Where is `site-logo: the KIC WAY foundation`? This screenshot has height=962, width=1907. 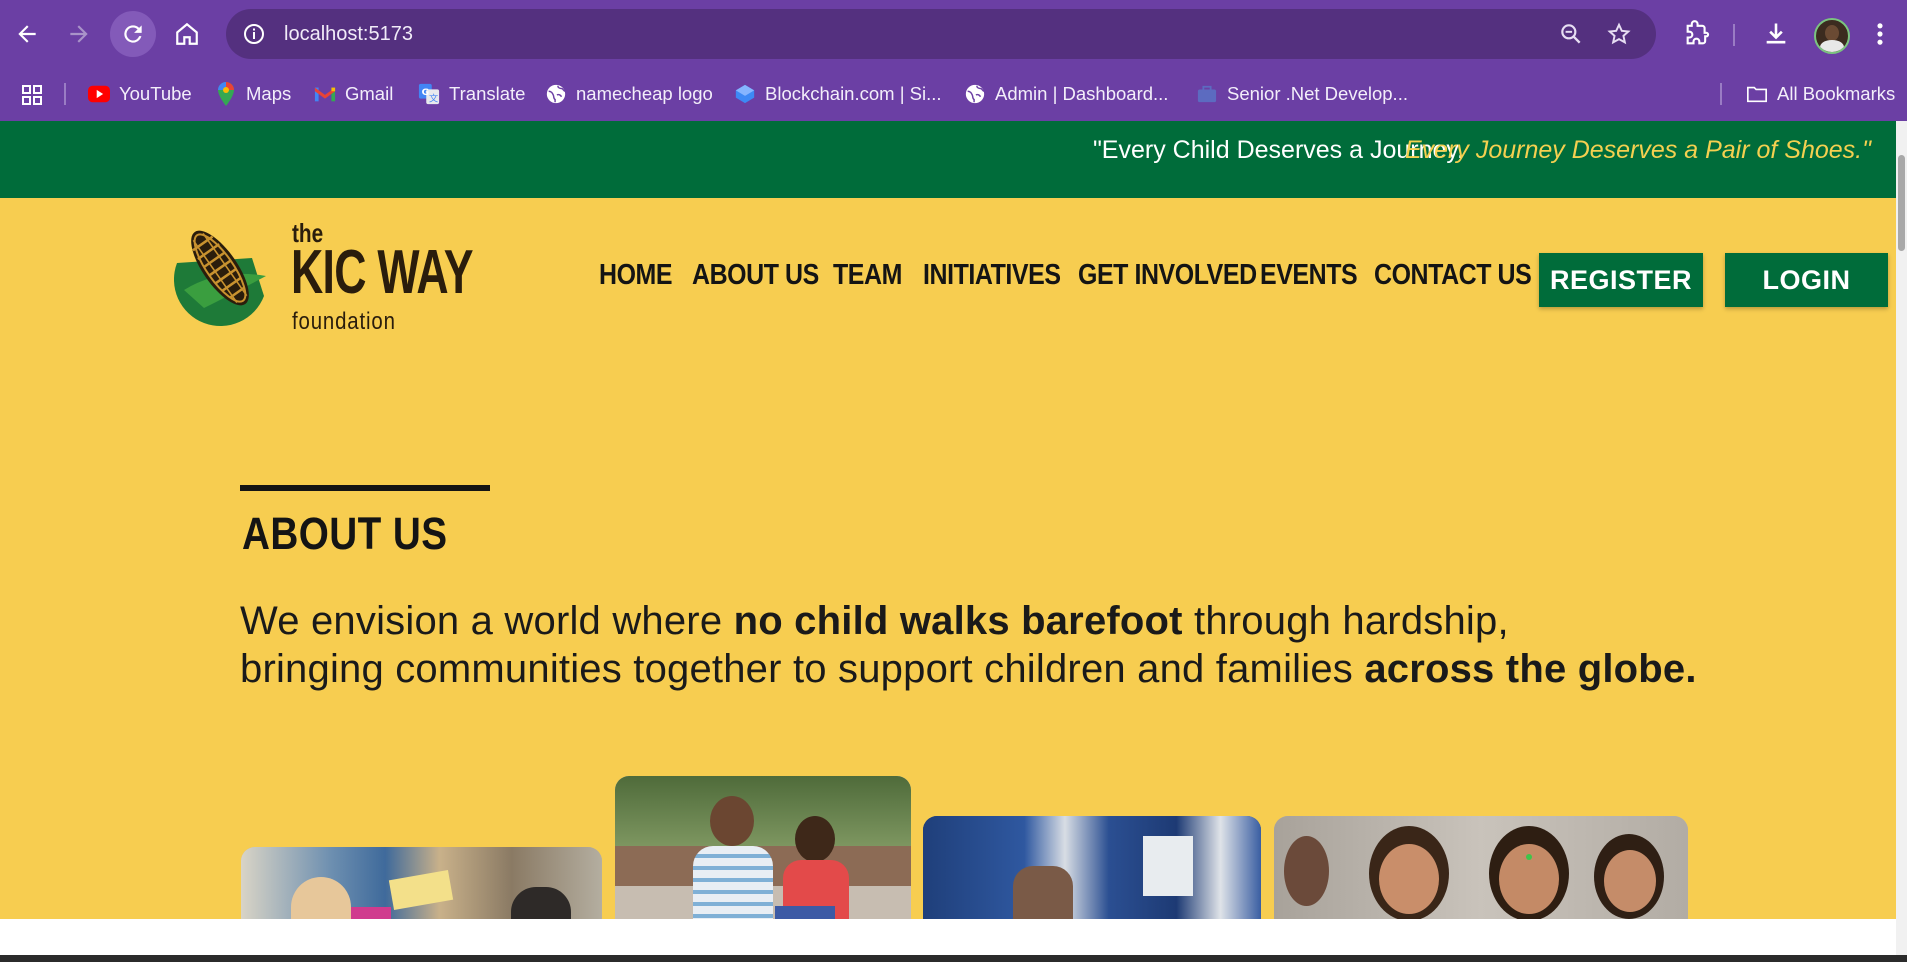
site-logo: the KIC WAY foundation is located at coordinates (323, 278).